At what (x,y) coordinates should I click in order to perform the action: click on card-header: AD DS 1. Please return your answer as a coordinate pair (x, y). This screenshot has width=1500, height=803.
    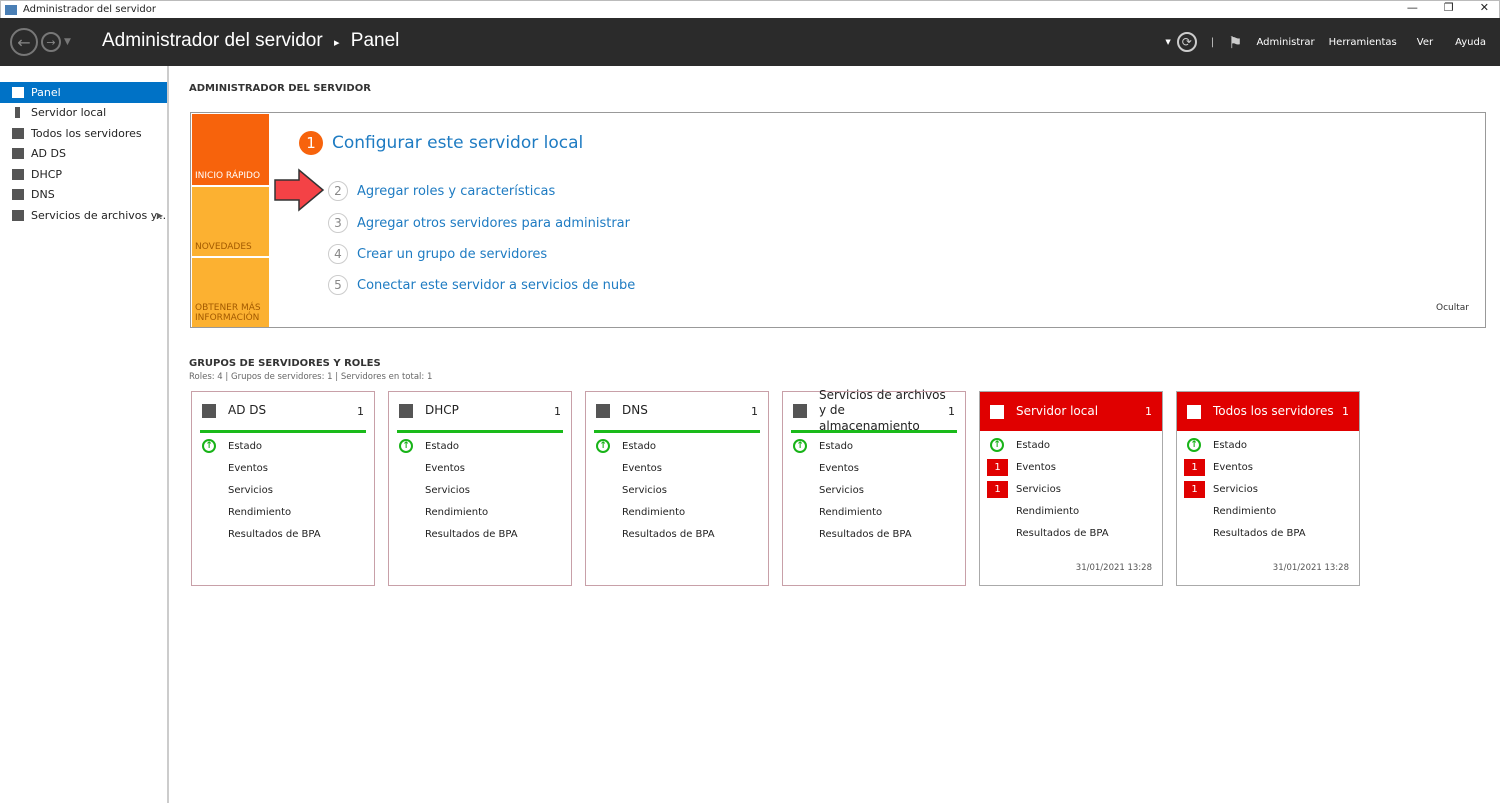
    Looking at the image, I should click on (283, 411).